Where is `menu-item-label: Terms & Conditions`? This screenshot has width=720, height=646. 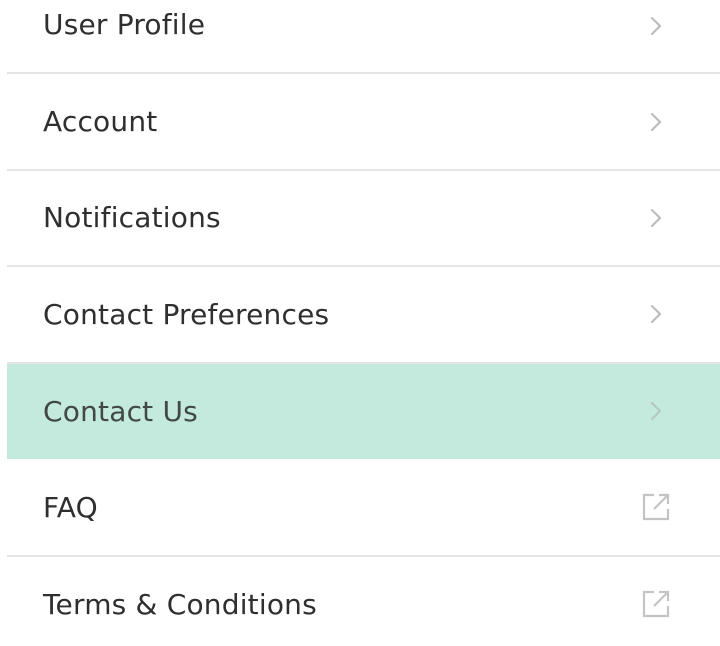
menu-item-label: Terms & Conditions is located at coordinates (180, 604).